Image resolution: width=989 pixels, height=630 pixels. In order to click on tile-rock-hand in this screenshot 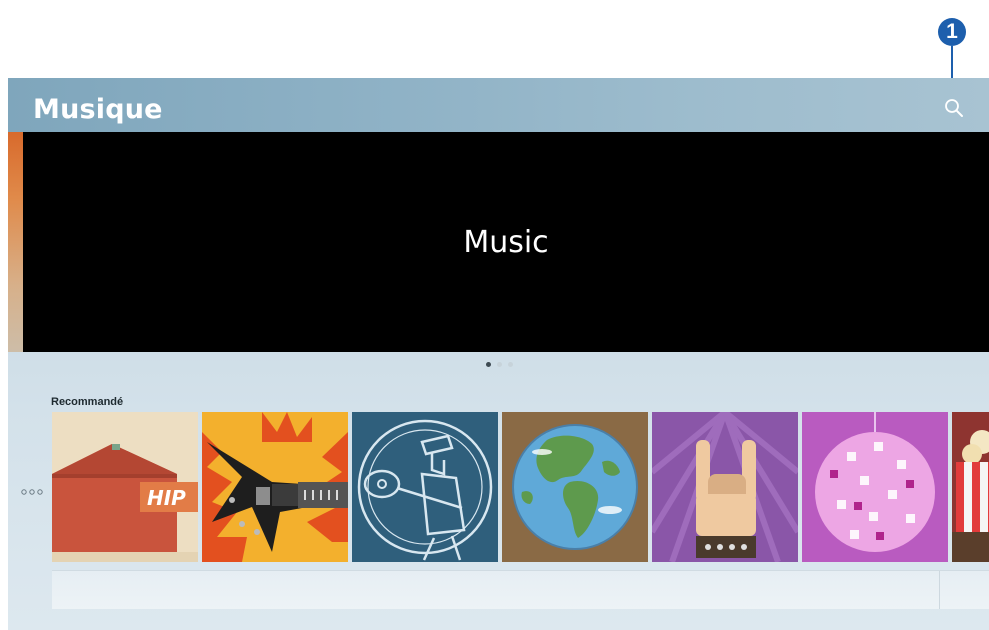, I will do `click(725, 487)`.